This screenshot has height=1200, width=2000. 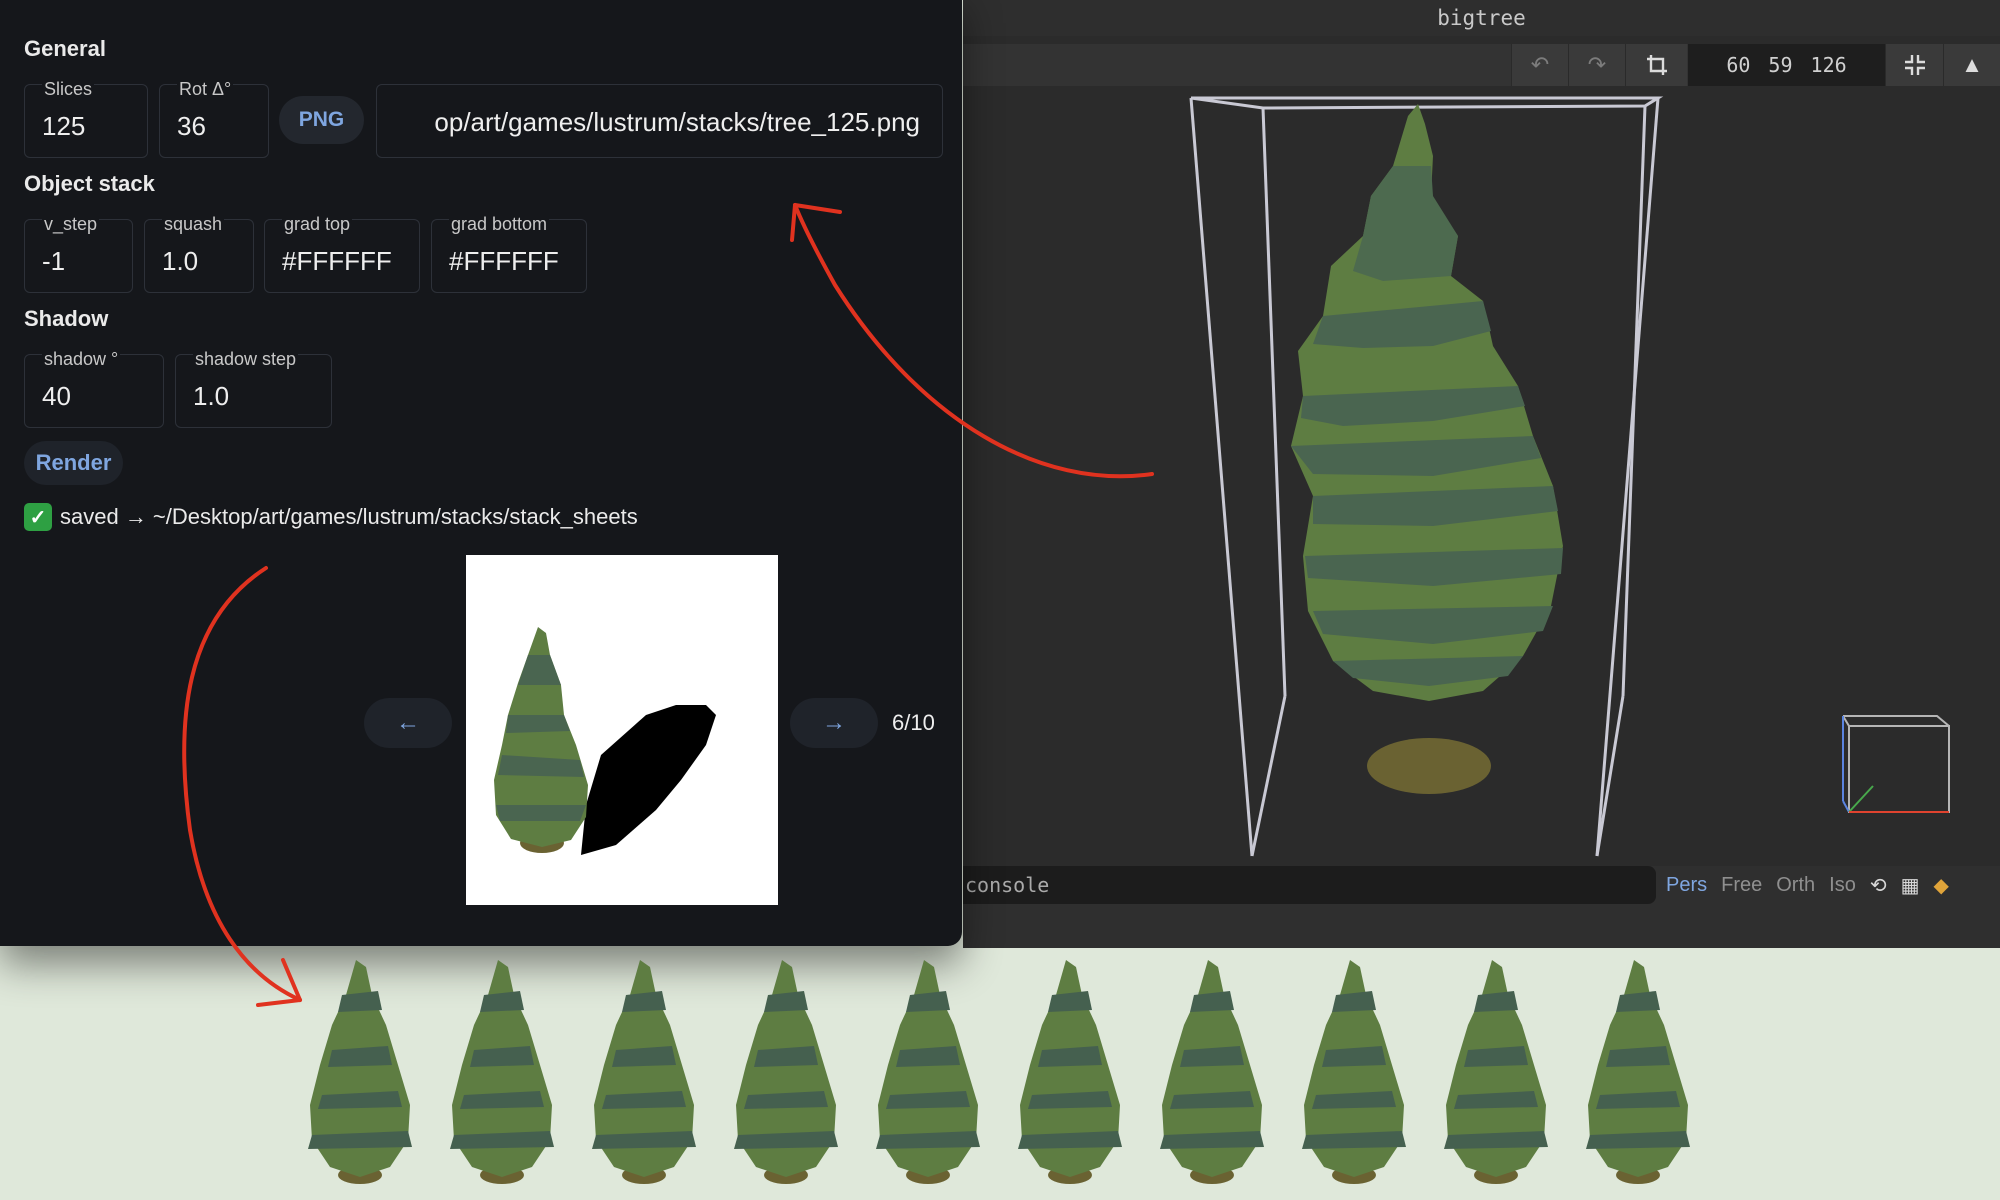 What do you see at coordinates (973, 341) in the screenshot?
I see `annotation-arrow-to-path` at bounding box center [973, 341].